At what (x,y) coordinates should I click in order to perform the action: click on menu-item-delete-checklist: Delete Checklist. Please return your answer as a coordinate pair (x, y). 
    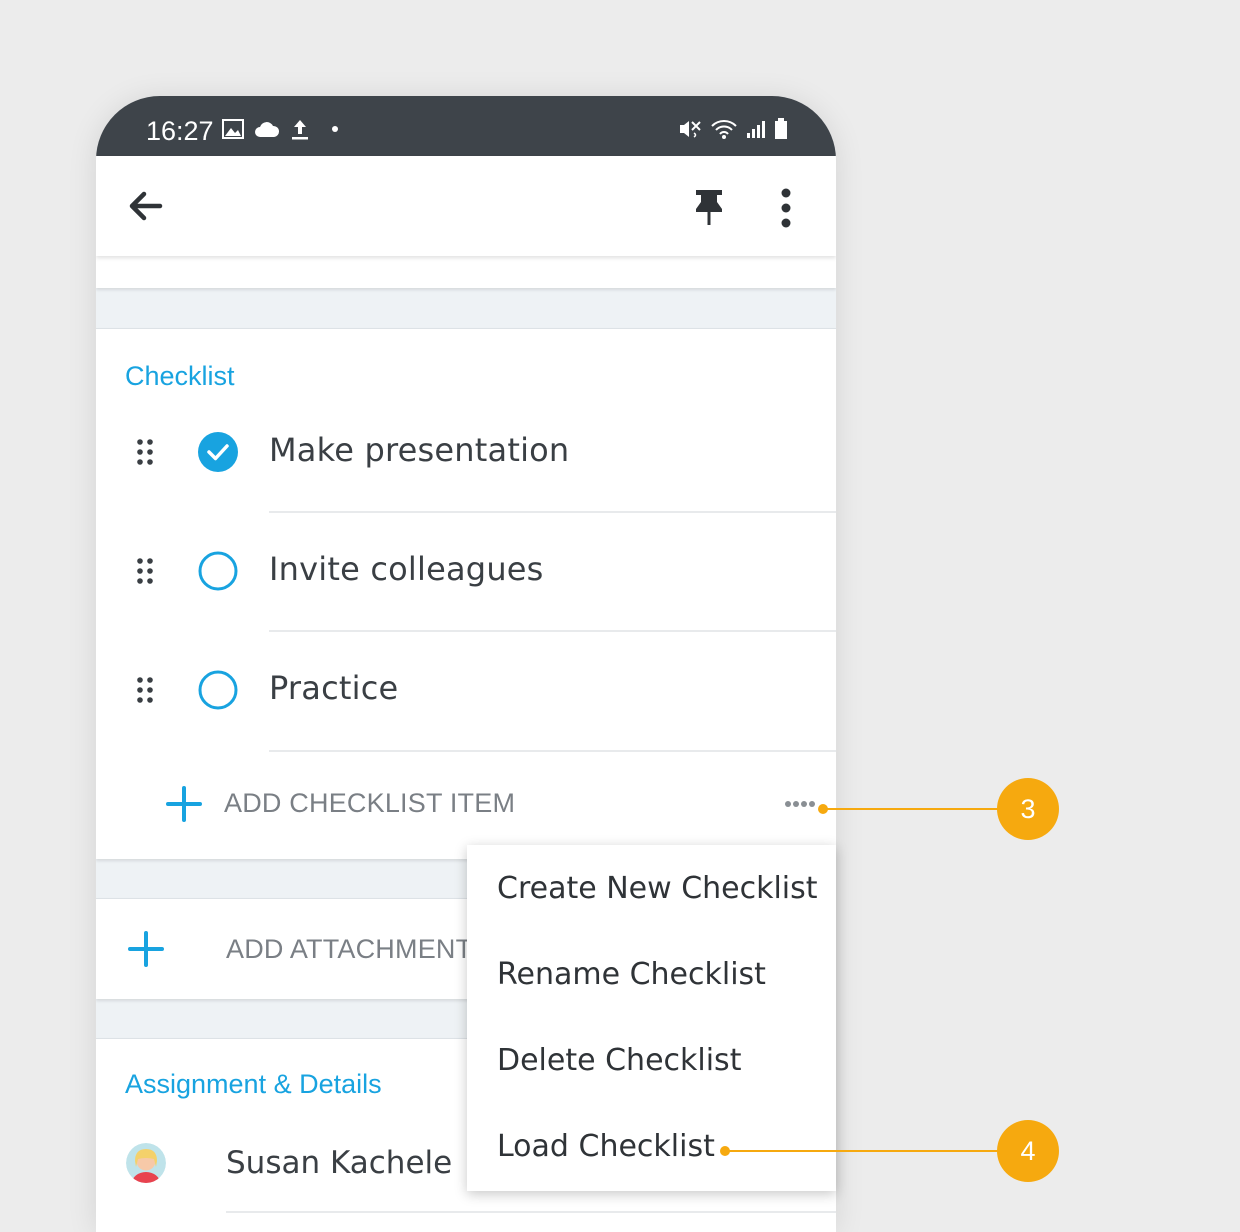
    Looking at the image, I should click on (619, 1060).